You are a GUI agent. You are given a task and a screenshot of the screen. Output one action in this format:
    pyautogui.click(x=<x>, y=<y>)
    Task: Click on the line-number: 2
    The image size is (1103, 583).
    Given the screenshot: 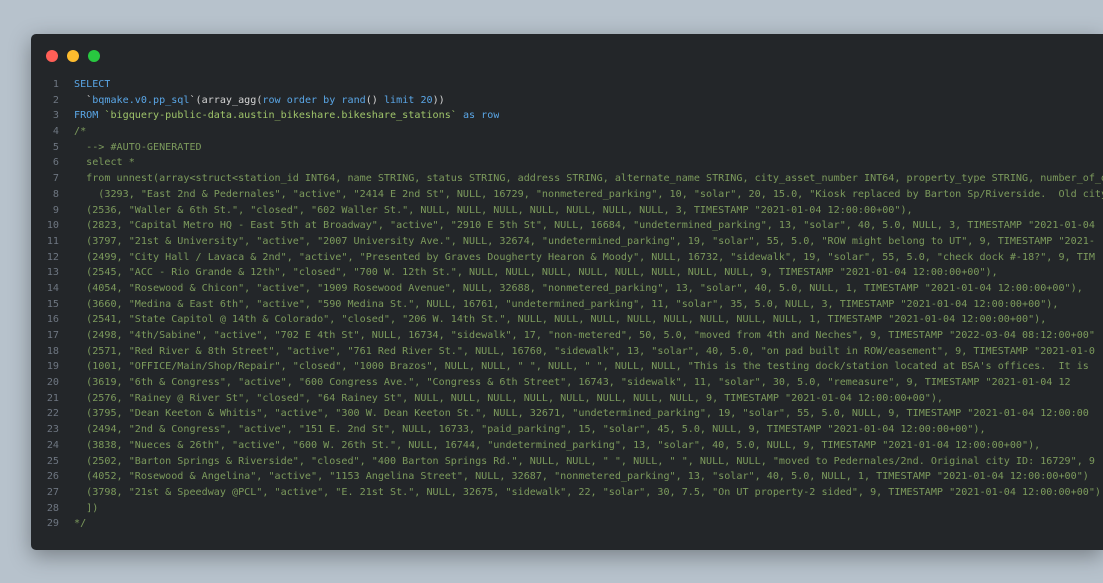 What is the action you would take?
    pyautogui.click(x=55, y=100)
    